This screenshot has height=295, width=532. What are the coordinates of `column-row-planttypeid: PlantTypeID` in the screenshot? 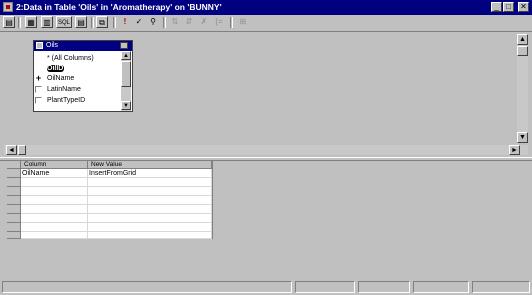 It's located at (77, 100).